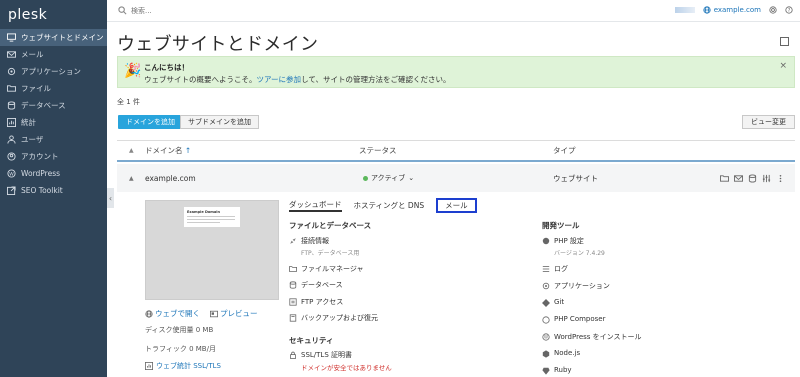 Image resolution: width=800 pixels, height=377 pixels. What do you see at coordinates (203, 212) in the screenshot?
I see `thumbnail-title: Example Domain` at bounding box center [203, 212].